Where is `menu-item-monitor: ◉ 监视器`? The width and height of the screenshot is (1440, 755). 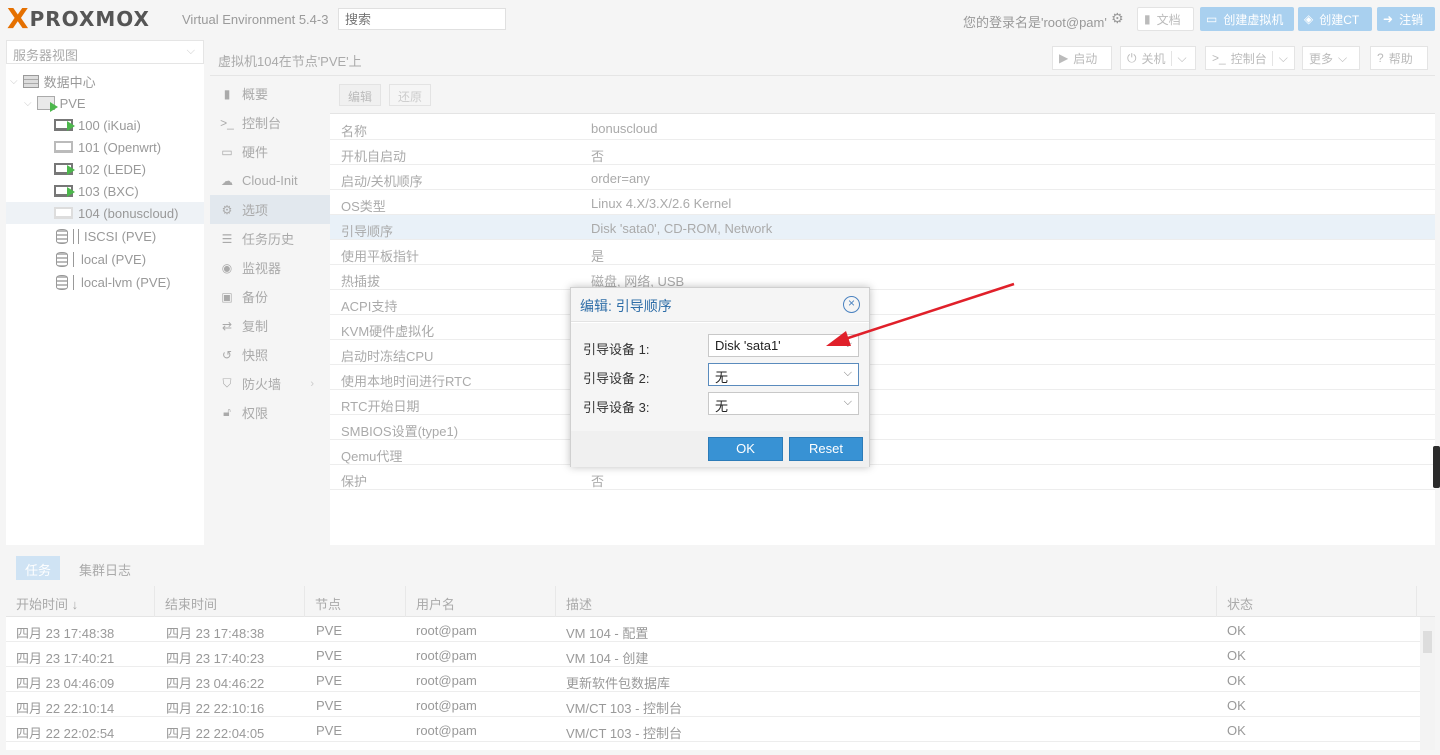
menu-item-monitor: ◉ 监视器 is located at coordinates (270, 267).